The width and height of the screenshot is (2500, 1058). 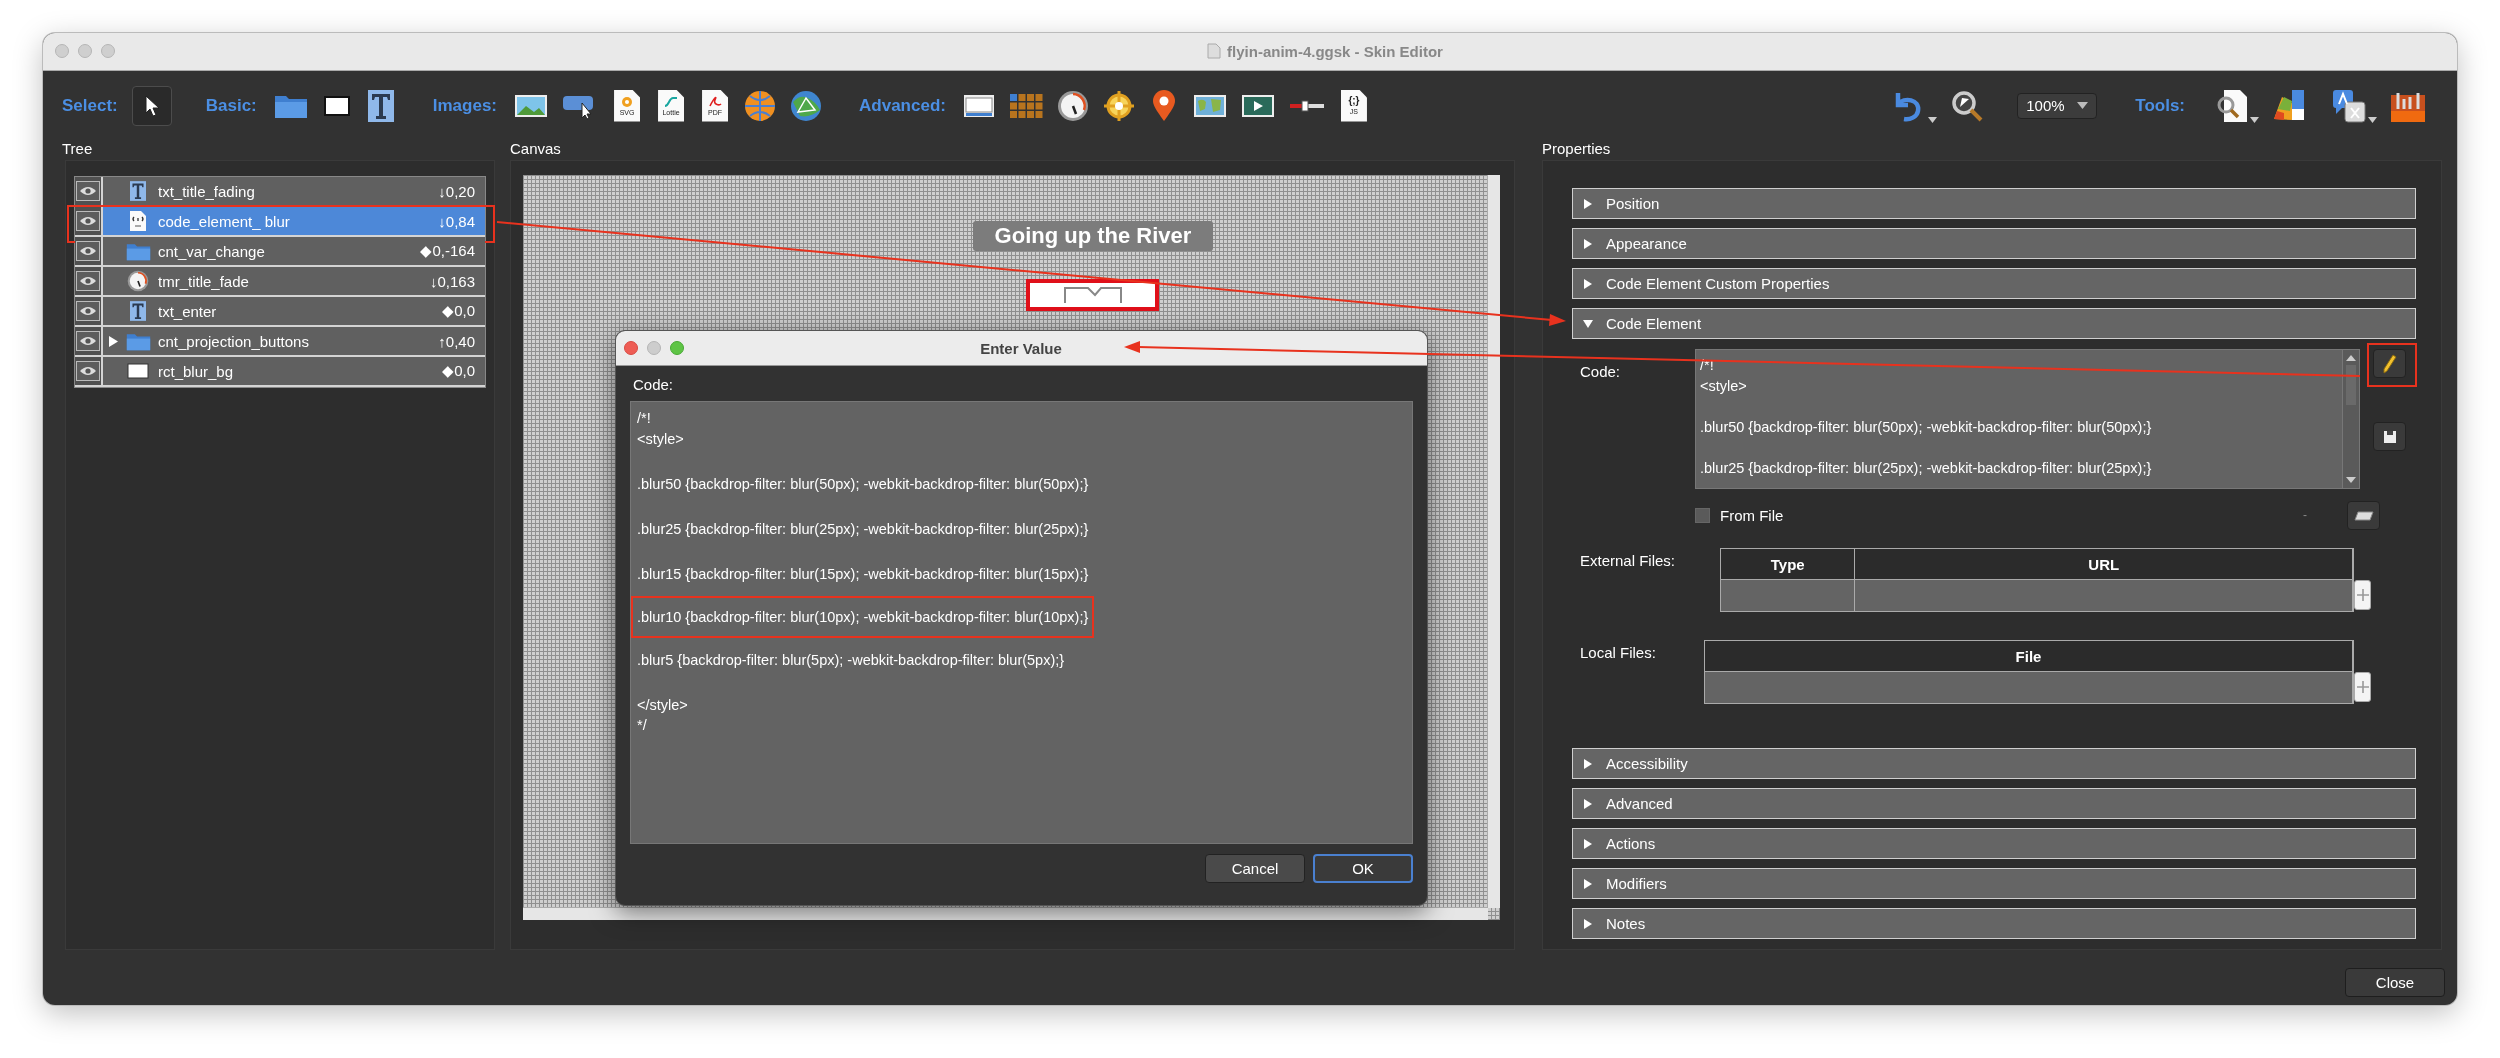 What do you see at coordinates (1702, 515) in the screenshot?
I see `checkbox` at bounding box center [1702, 515].